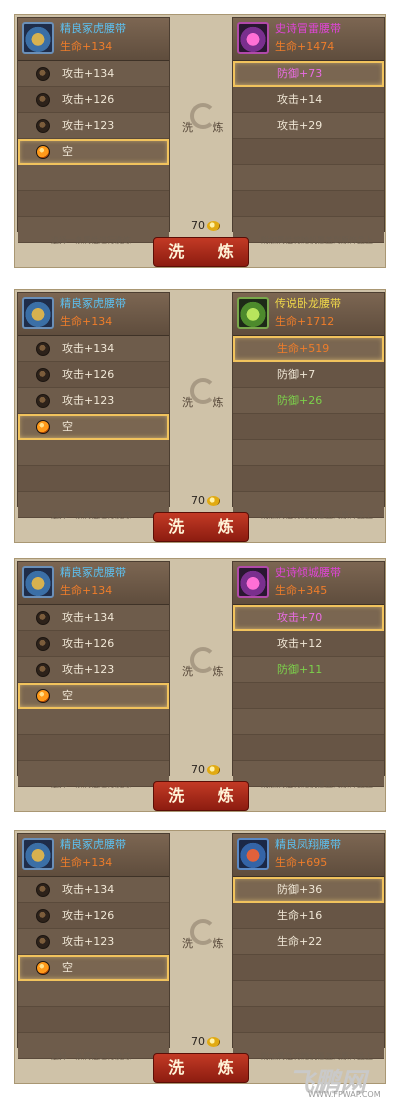 This screenshot has height=1103, width=400. Describe the element at coordinates (300, 73) in the screenshot. I see `attribute-label: 防御+73` at that location.